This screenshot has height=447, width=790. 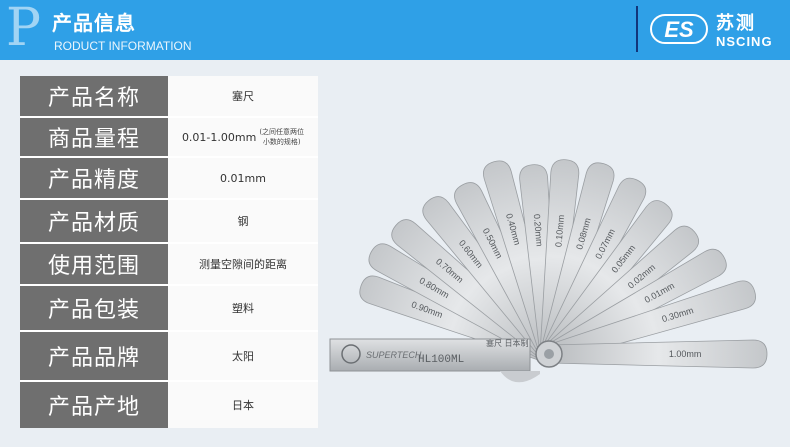 What do you see at coordinates (123, 46) in the screenshot?
I see `page-subtitle: RODUCT INFORMATION` at bounding box center [123, 46].